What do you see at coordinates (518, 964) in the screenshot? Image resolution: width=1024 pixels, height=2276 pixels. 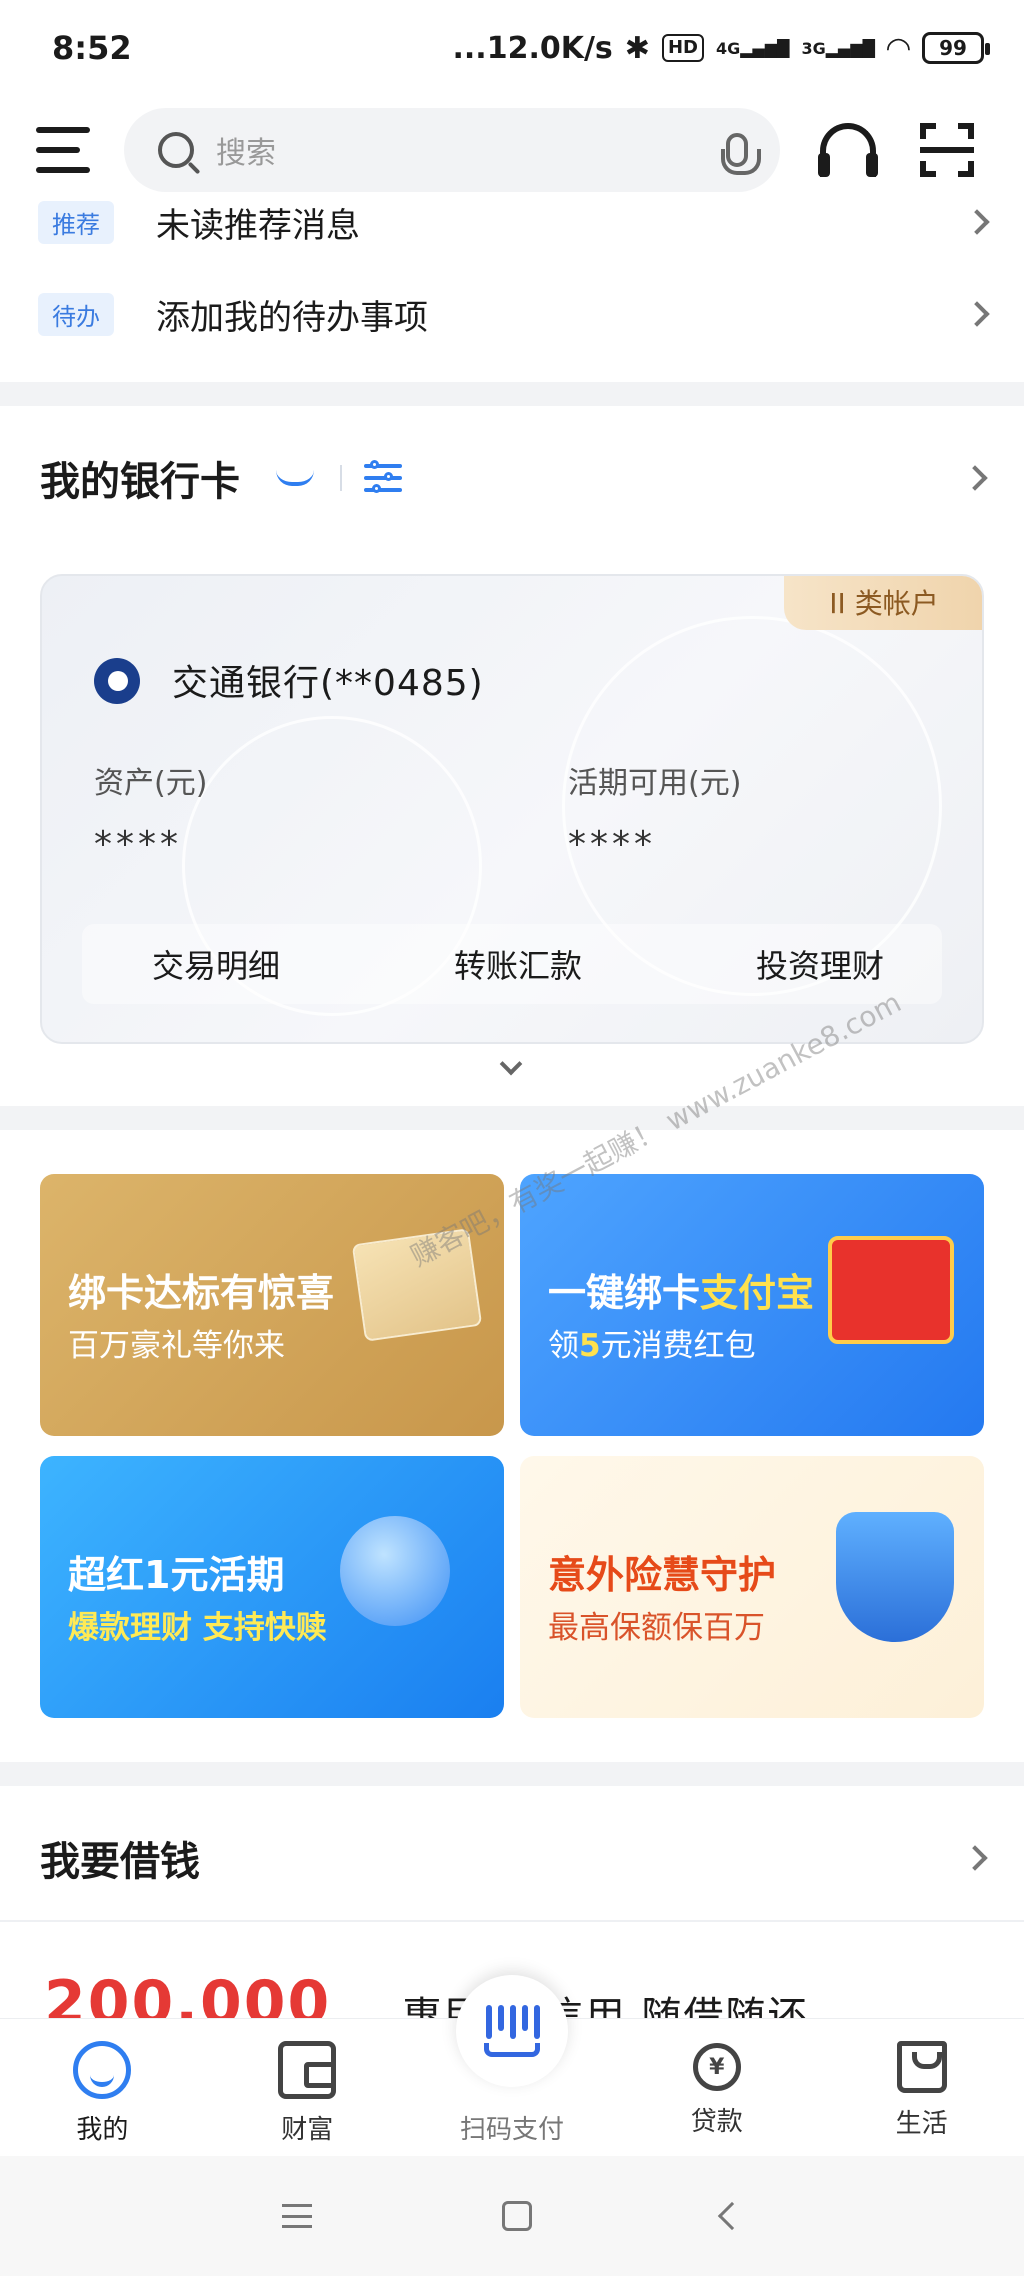 I see `transfer-button: 转账汇款` at bounding box center [518, 964].